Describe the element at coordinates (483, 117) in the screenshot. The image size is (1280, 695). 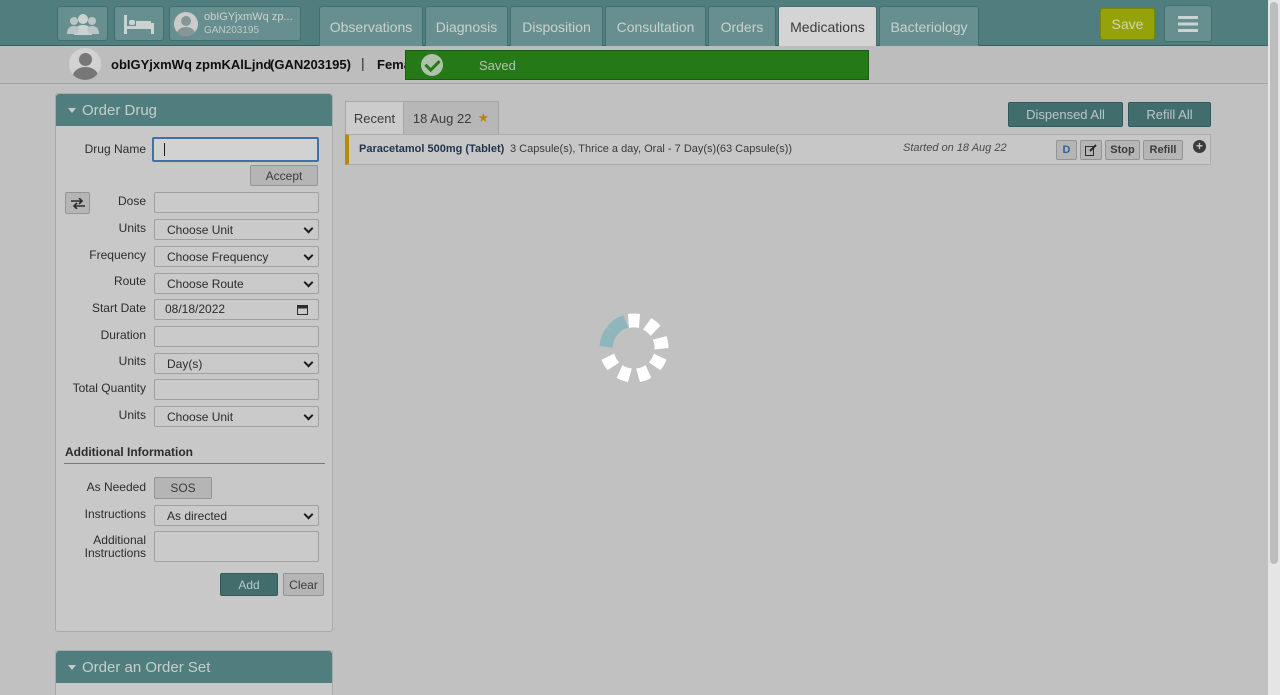
I see `star-icon: ★` at that location.